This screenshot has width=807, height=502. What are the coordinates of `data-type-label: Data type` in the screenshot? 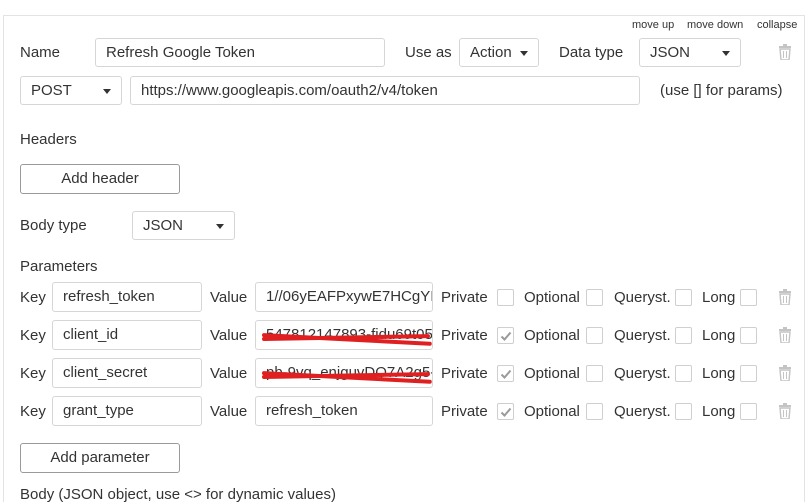 It's located at (591, 52).